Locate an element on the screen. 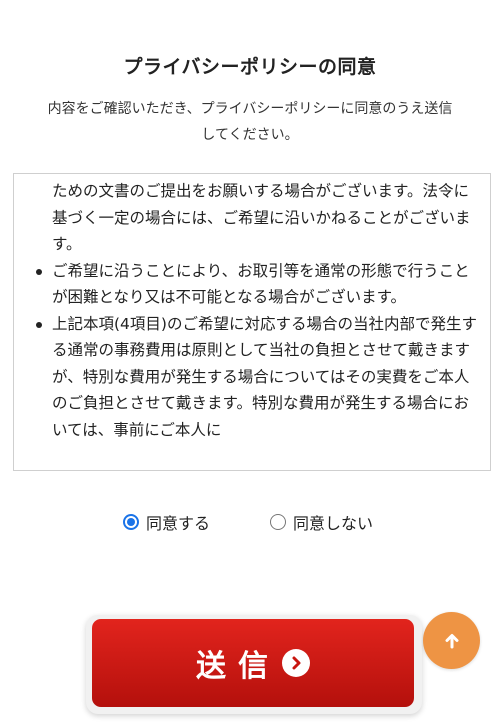 Image resolution: width=500 pixels, height=727 pixels. submit-button: 送信 is located at coordinates (253, 663).